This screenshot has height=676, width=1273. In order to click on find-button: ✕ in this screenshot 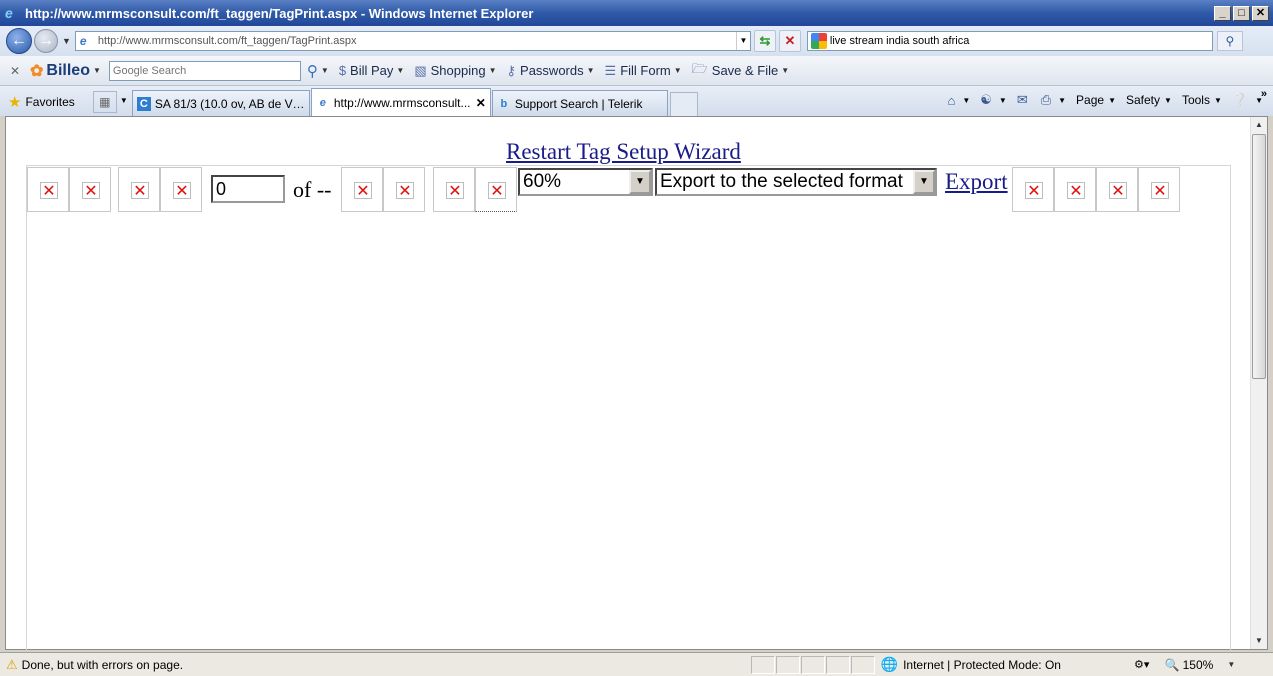, I will do `click(1033, 189)`.